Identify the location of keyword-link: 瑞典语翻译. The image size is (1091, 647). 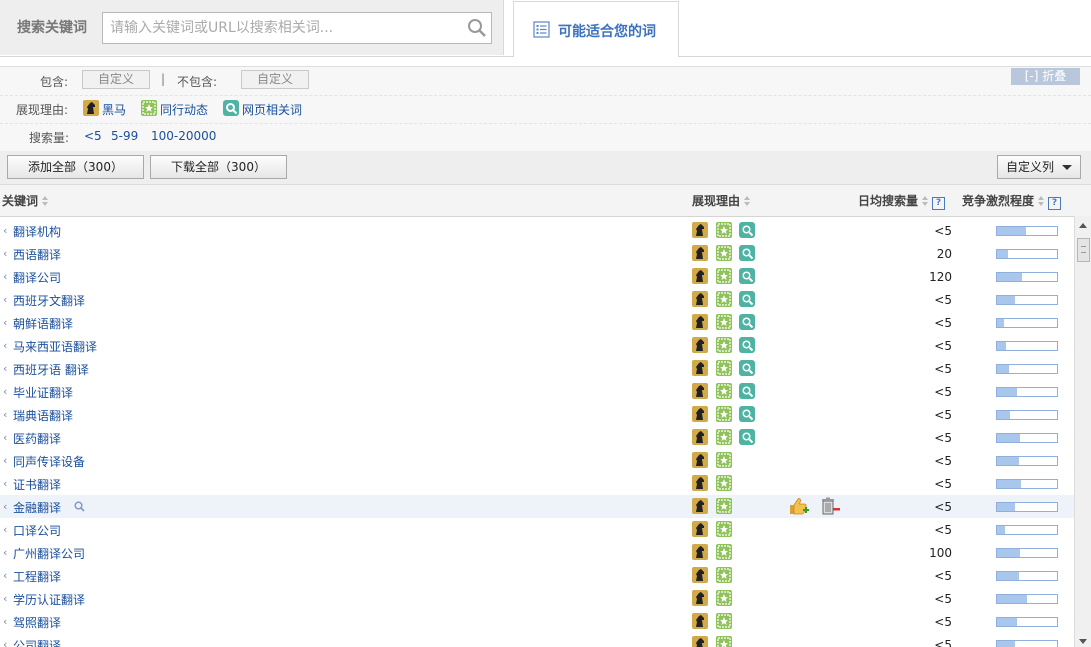
(43, 415).